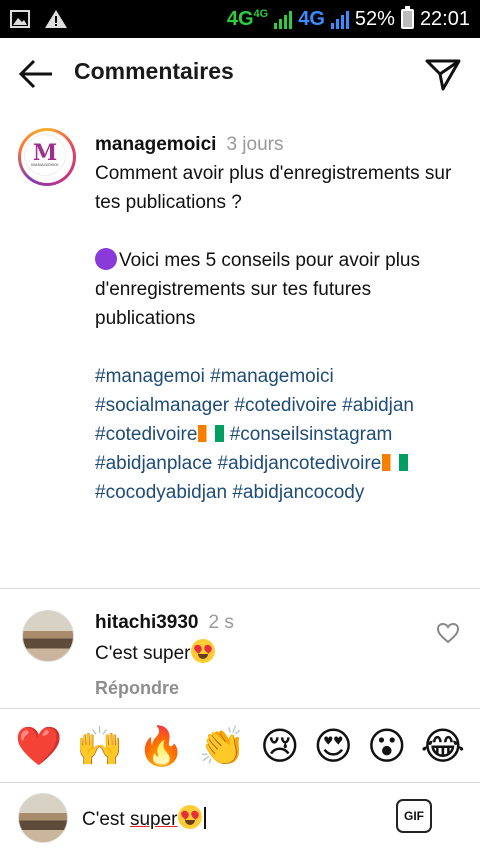 The width and height of the screenshot is (480, 854). What do you see at coordinates (443, 74) in the screenshot?
I see `paper-plane-icon` at bounding box center [443, 74].